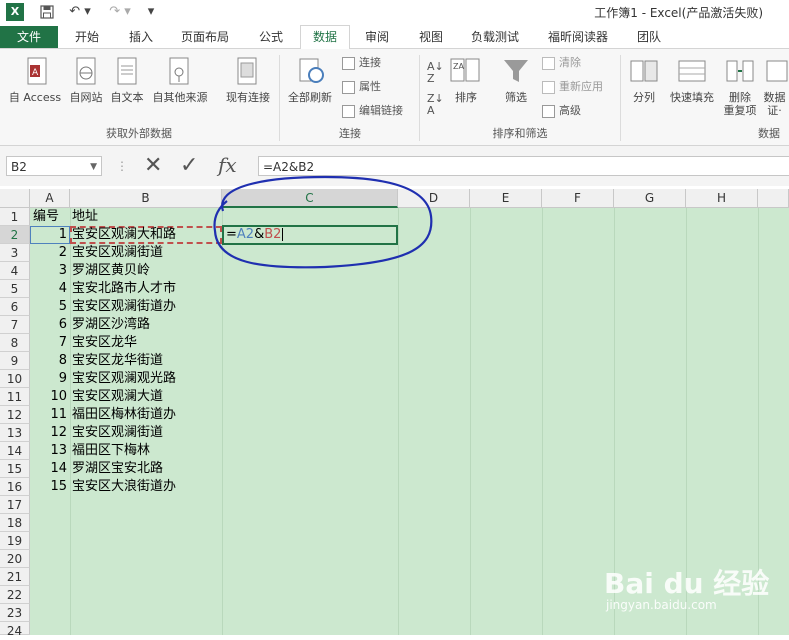 This screenshot has height=640, width=789. What do you see at coordinates (361, 63) in the screenshot?
I see `connections-button: 连接` at bounding box center [361, 63].